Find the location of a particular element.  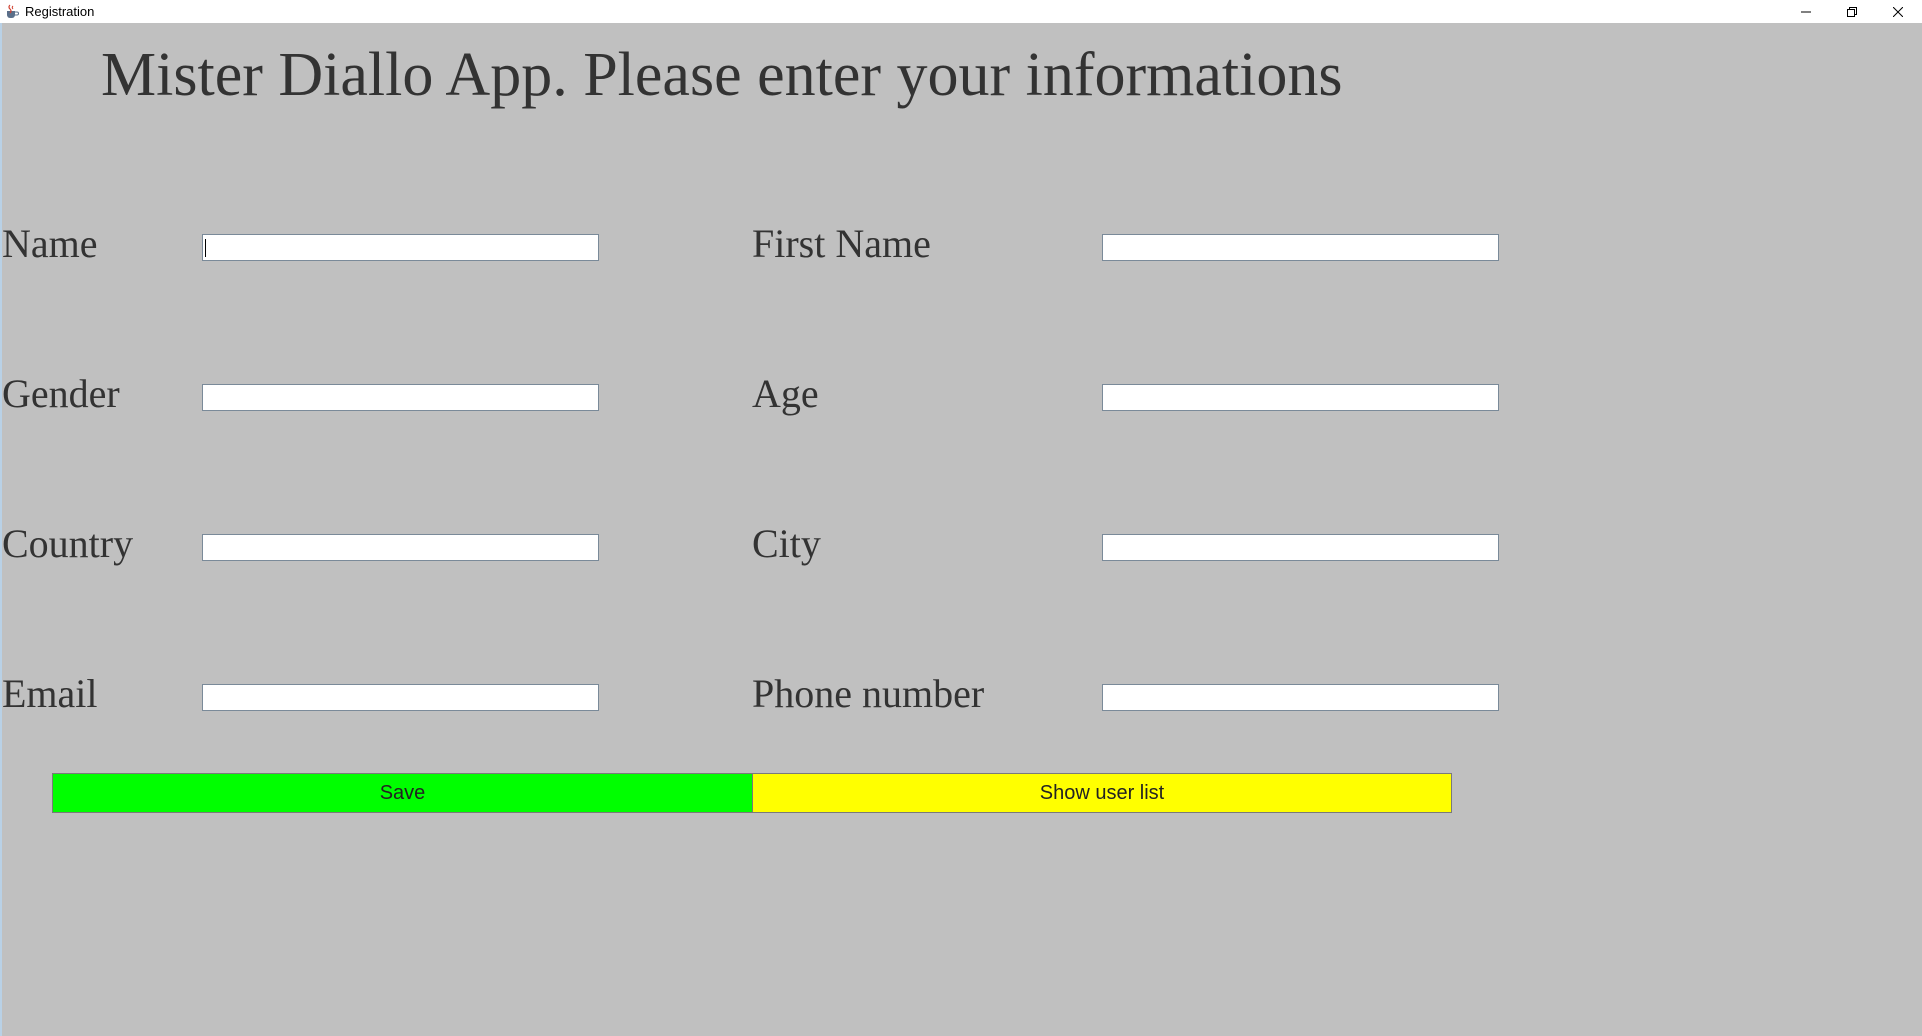

save-button: Save is located at coordinates (402, 793).